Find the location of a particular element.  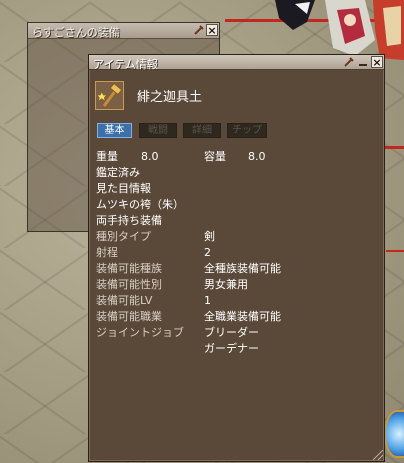

attribute-value: 2 is located at coordinates (207, 252).